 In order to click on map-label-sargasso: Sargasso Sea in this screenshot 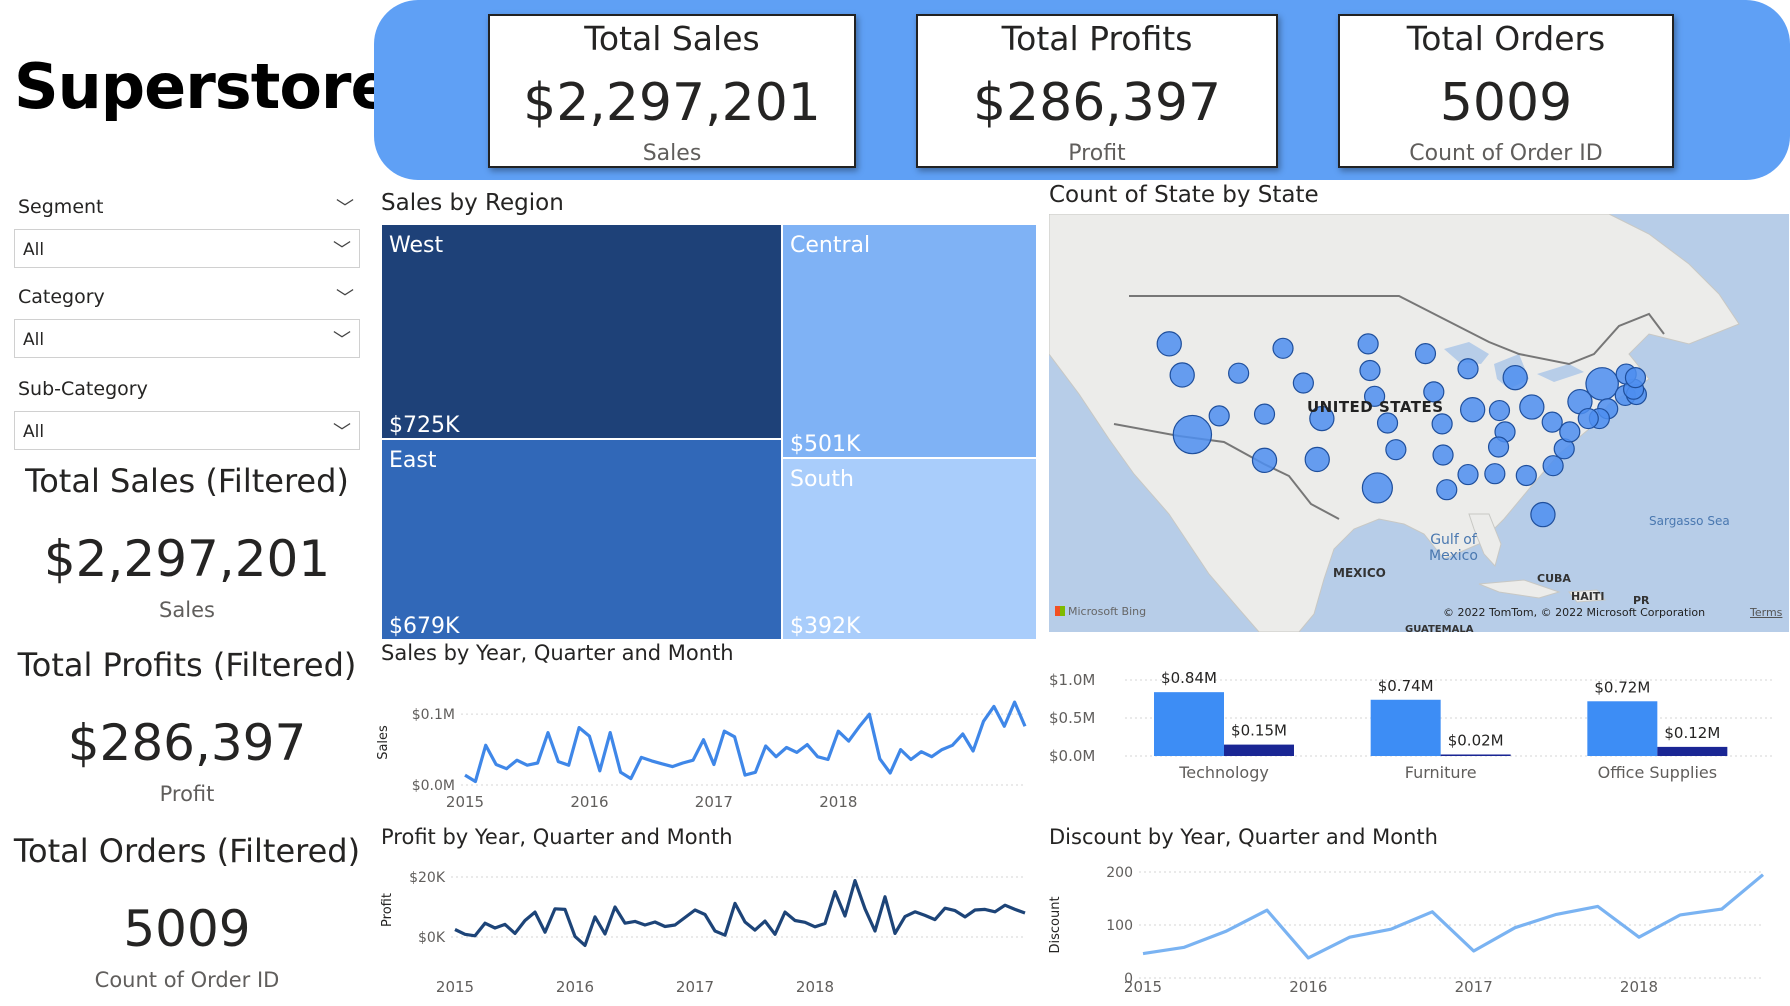, I will do `click(1689, 521)`.